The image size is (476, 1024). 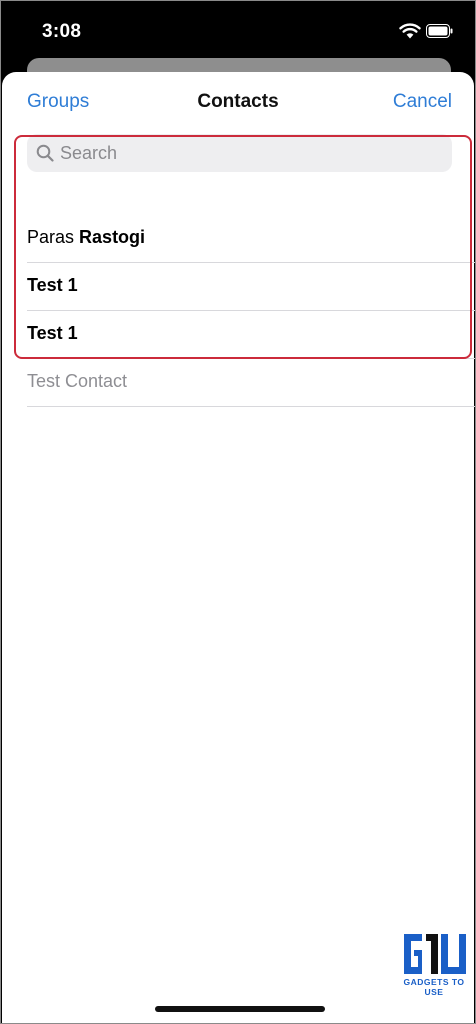 I want to click on watermark-logo: GADGETS TO USE, so click(x=434, y=964).